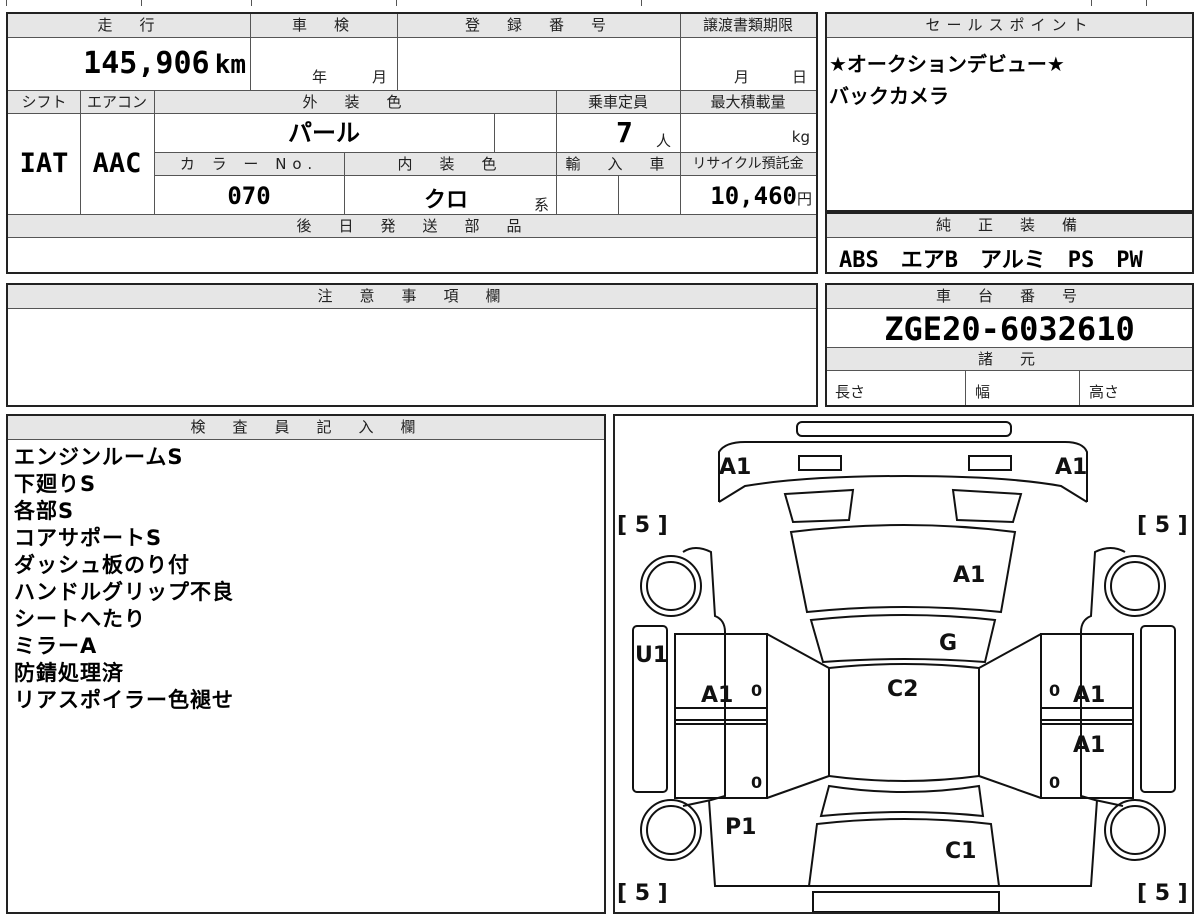 This screenshot has height=914, width=1200. What do you see at coordinates (44, 163) in the screenshot?
I see `shift-value: IAT` at bounding box center [44, 163].